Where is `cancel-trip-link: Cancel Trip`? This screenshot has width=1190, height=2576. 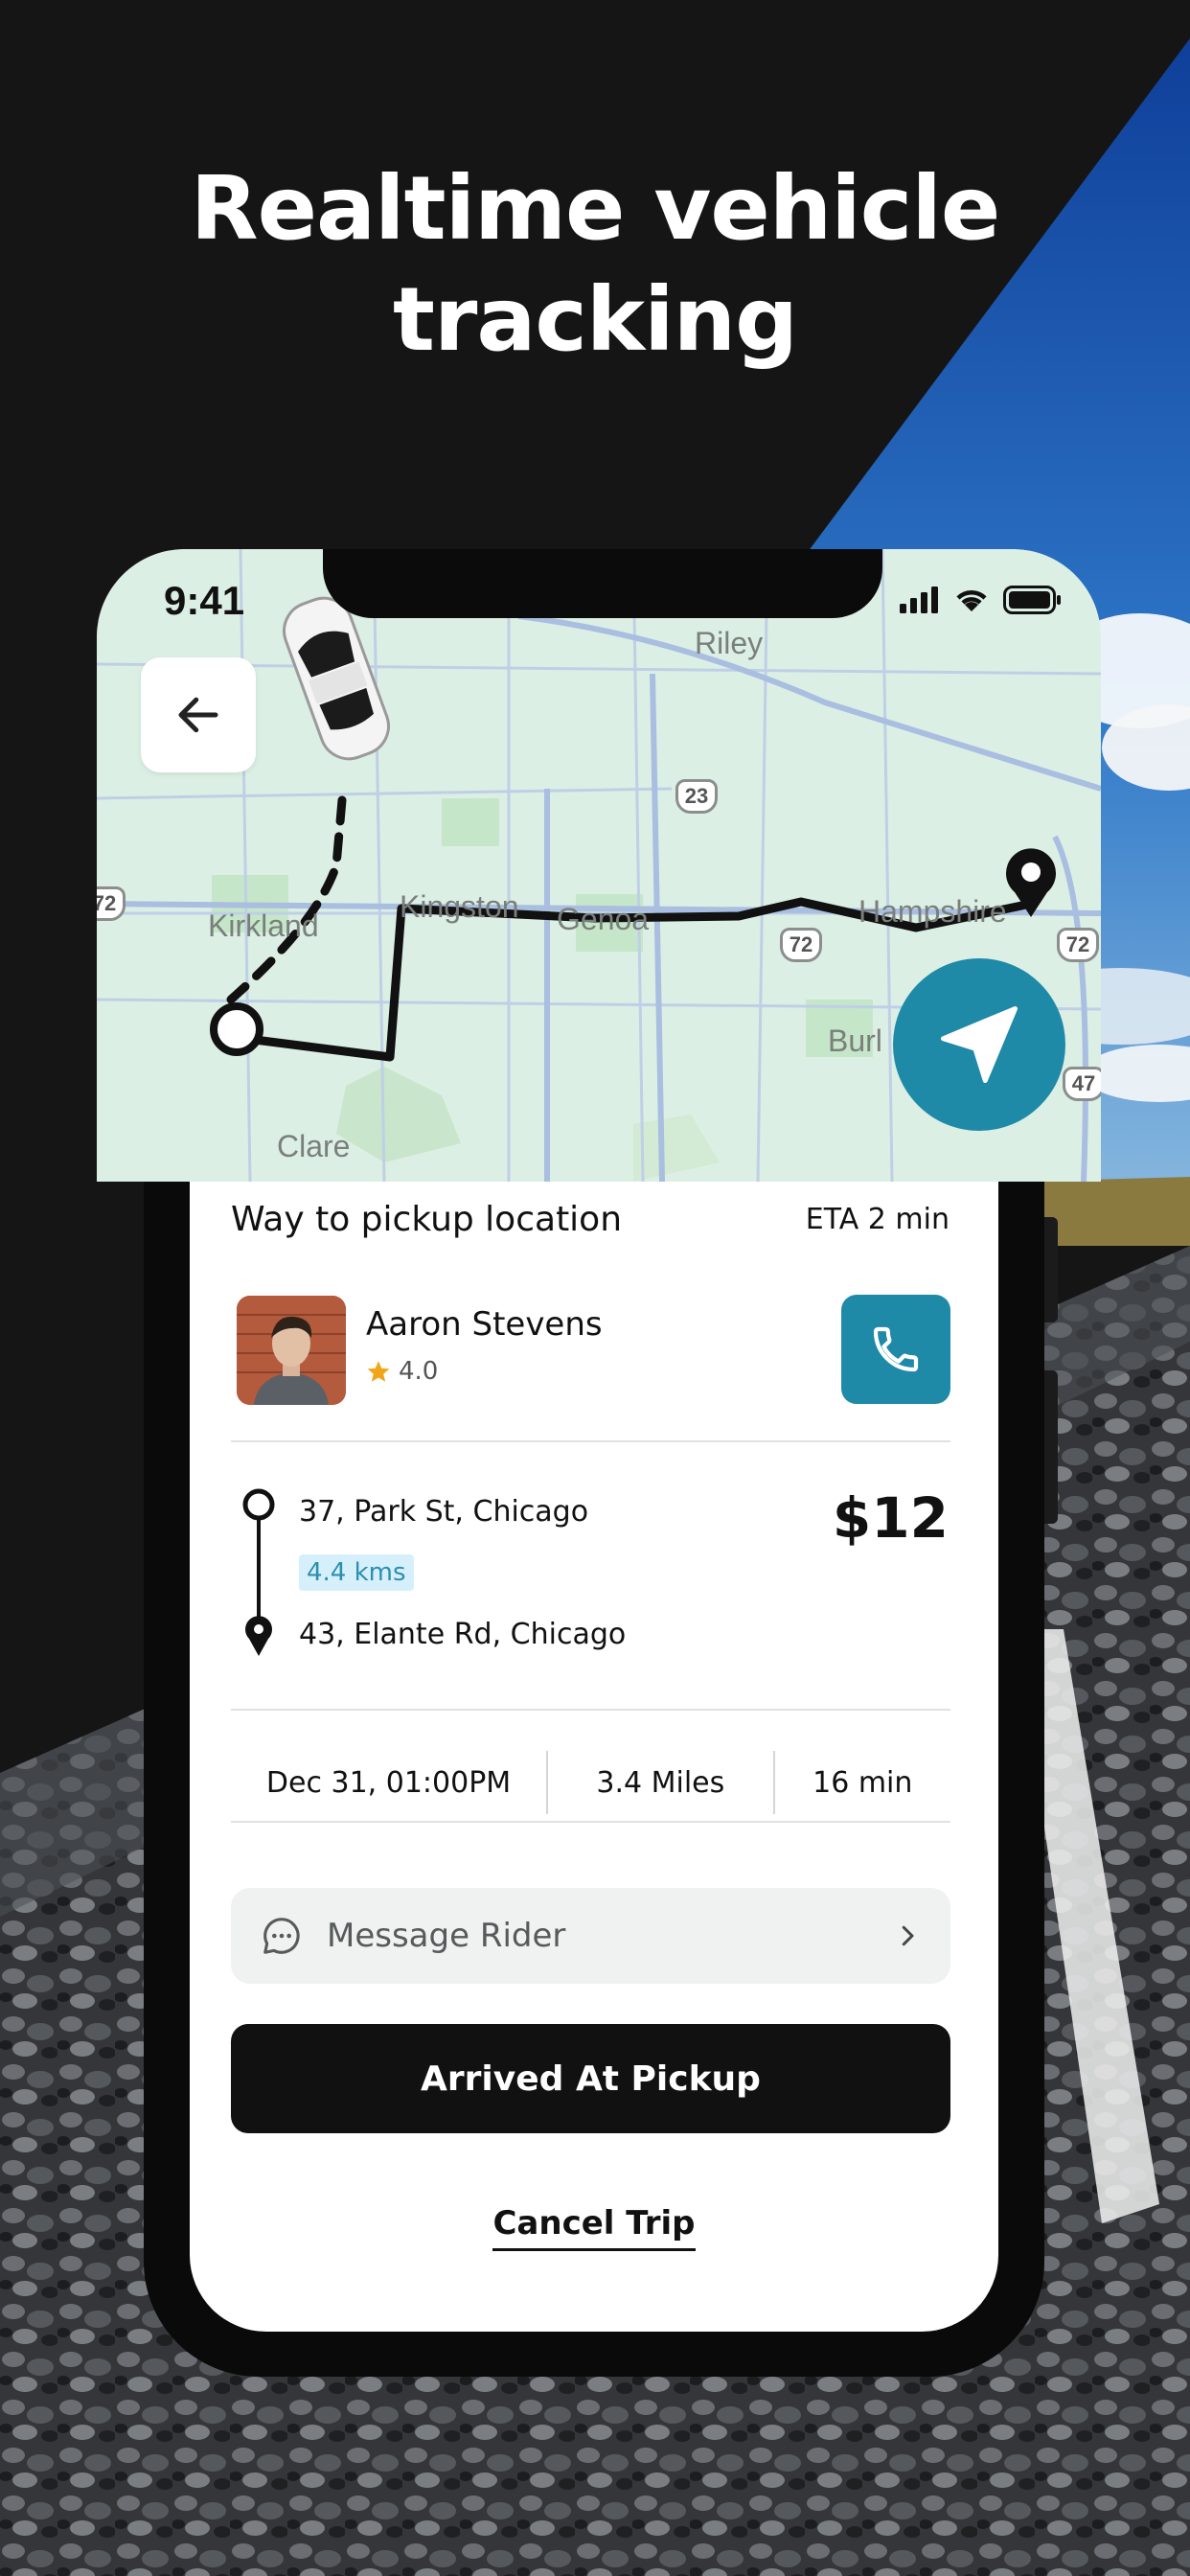 cancel-trip-link: Cancel Trip is located at coordinates (594, 2227).